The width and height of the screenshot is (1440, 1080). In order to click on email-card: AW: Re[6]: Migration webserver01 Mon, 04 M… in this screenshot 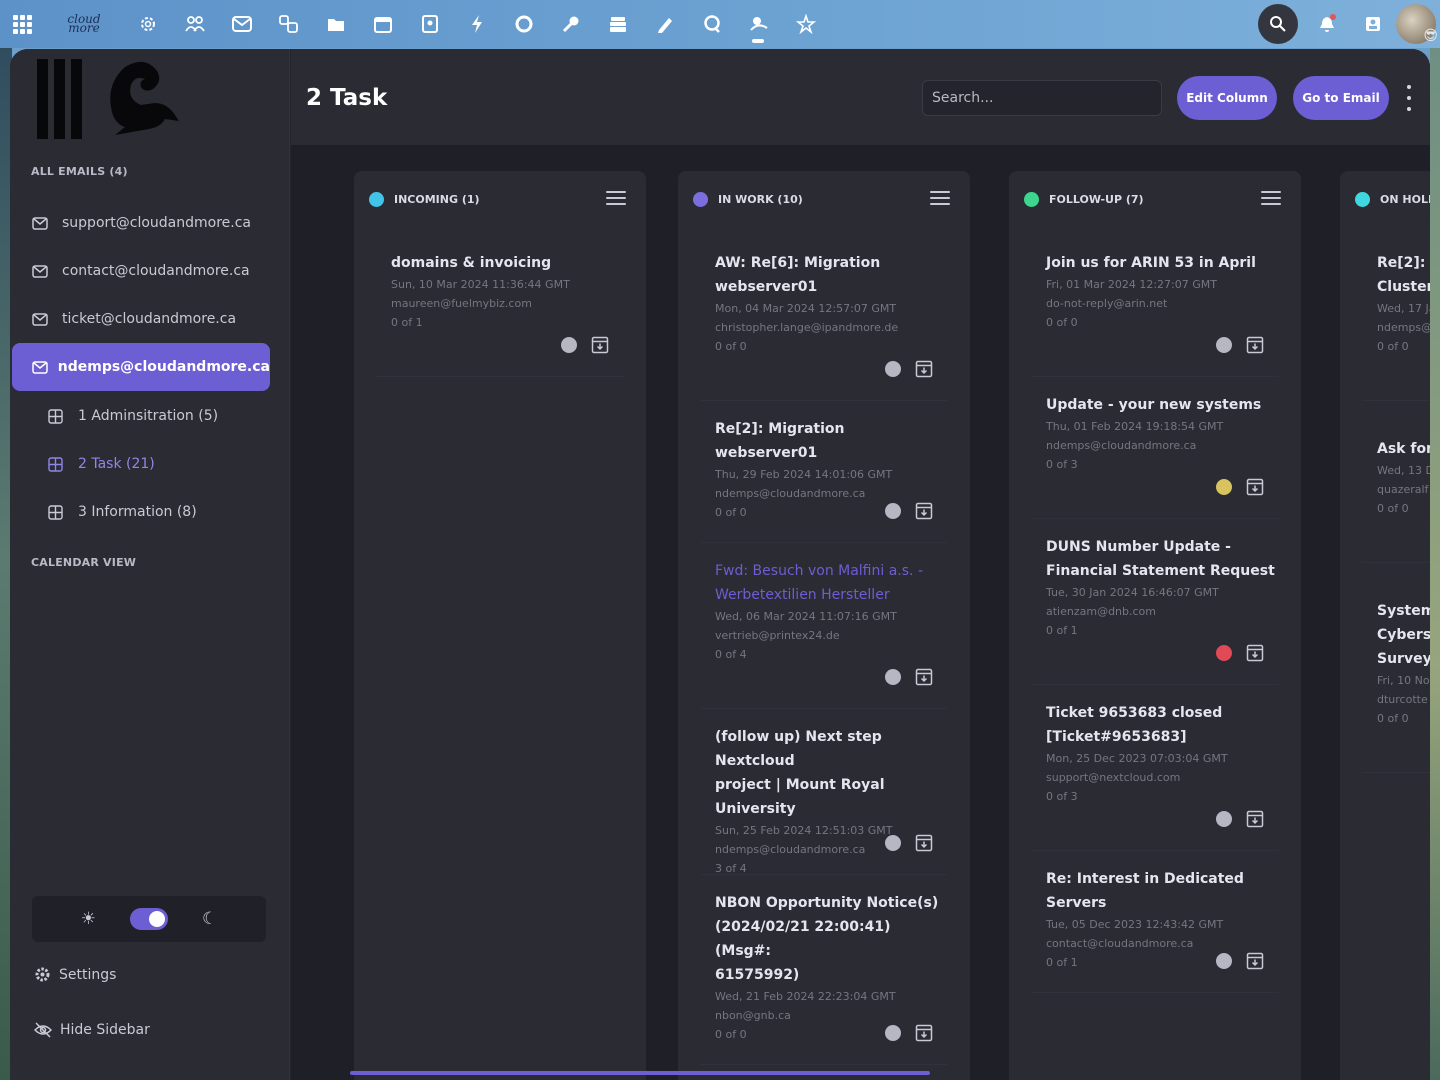, I will do `click(824, 326)`.